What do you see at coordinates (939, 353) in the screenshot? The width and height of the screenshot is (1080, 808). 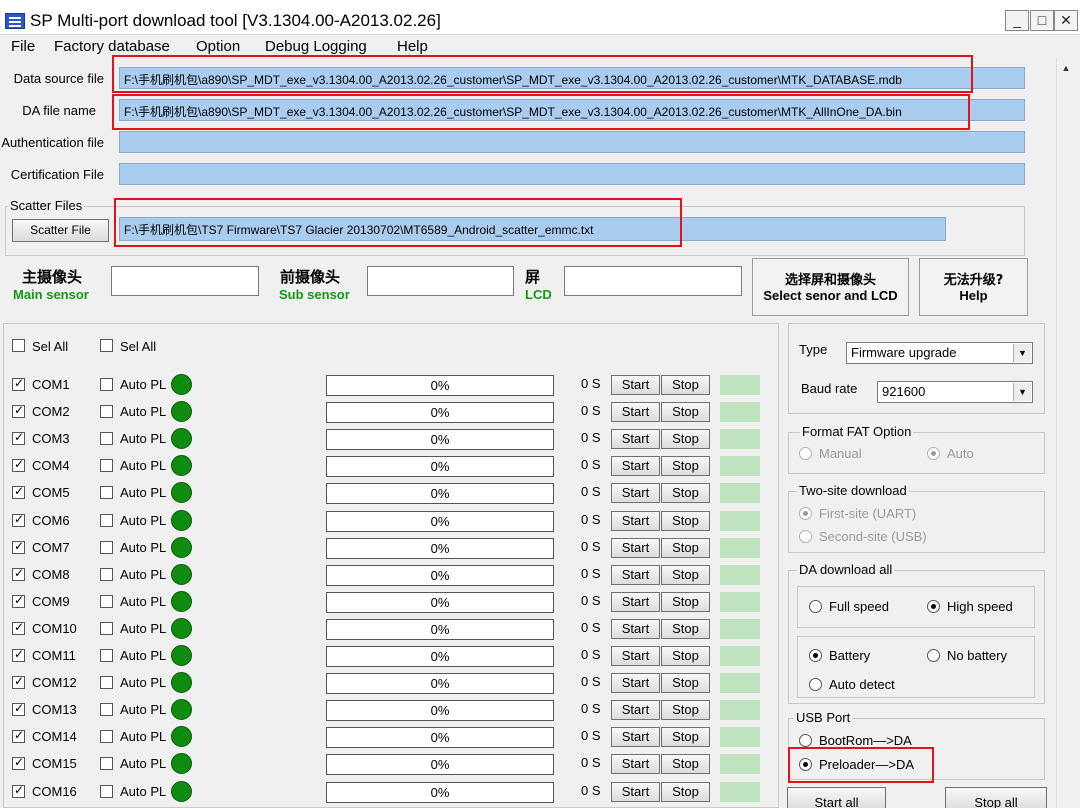 I see `type-select: Firmware upgrade ▼` at bounding box center [939, 353].